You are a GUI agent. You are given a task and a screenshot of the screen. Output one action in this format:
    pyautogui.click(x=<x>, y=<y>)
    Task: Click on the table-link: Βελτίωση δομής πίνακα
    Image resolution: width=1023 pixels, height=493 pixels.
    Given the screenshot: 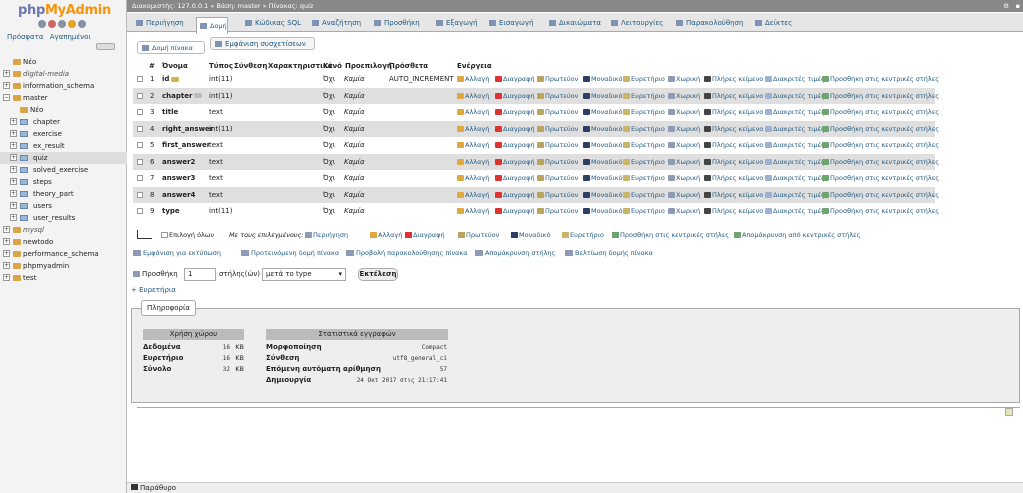 What is the action you would take?
    pyautogui.click(x=609, y=253)
    